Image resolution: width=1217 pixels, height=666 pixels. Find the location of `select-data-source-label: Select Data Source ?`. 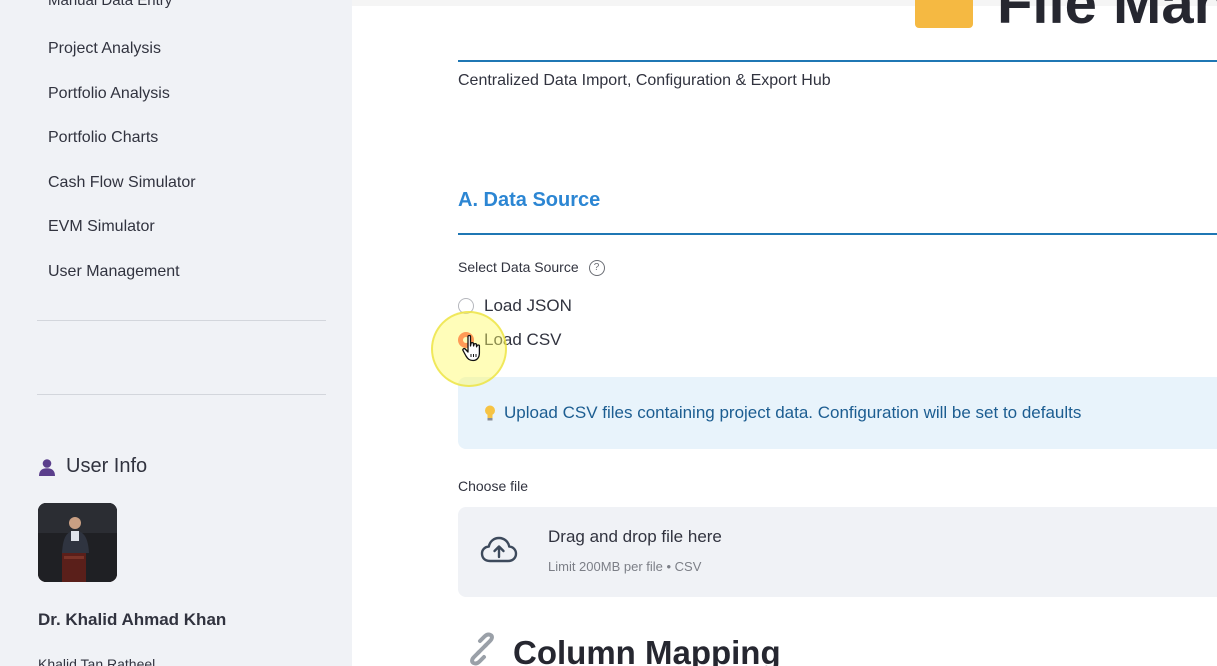

select-data-source-label: Select Data Source ? is located at coordinates (531, 268).